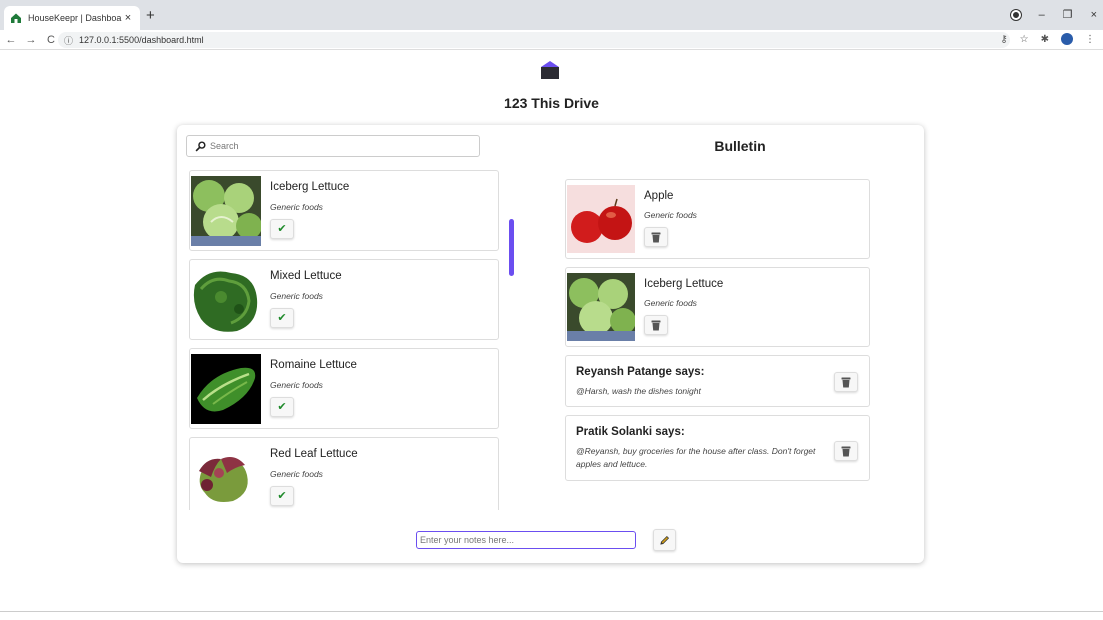 The height and width of the screenshot is (620, 1103). What do you see at coordinates (526, 540) in the screenshot?
I see `notes-input` at bounding box center [526, 540].